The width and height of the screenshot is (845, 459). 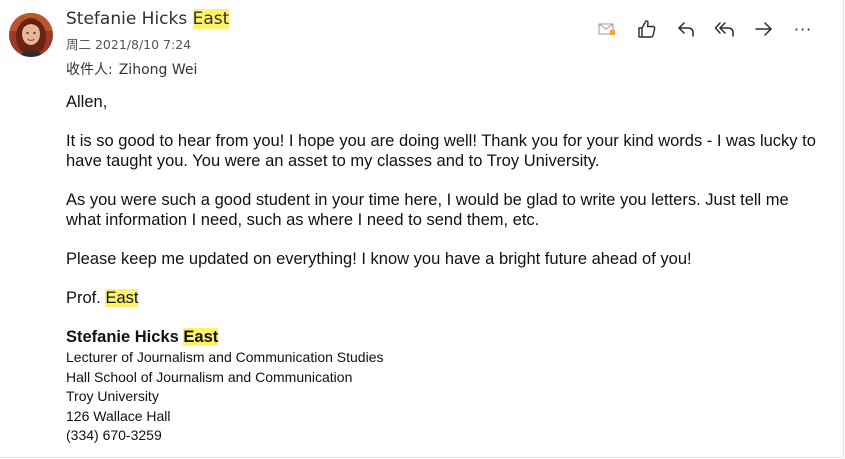 I want to click on mail-read-icon, so click(x=606, y=29).